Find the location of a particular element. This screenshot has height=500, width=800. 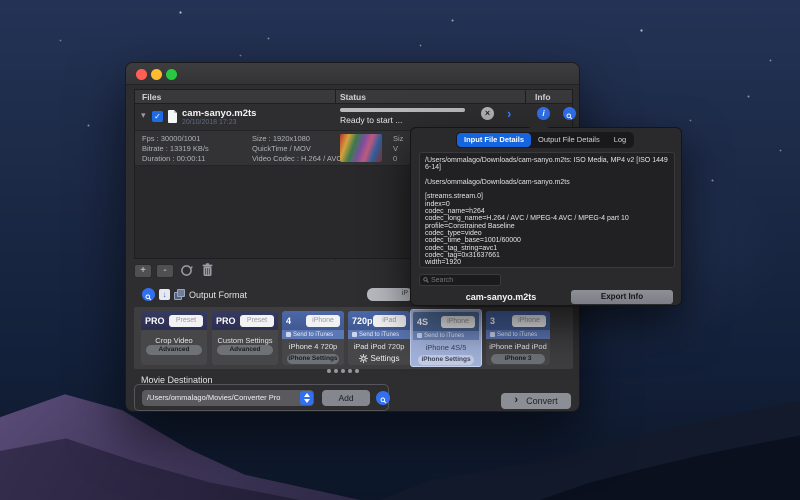

preset-card-crop-video: PRO Preset Crop Video Advanced is located at coordinates (174, 338).